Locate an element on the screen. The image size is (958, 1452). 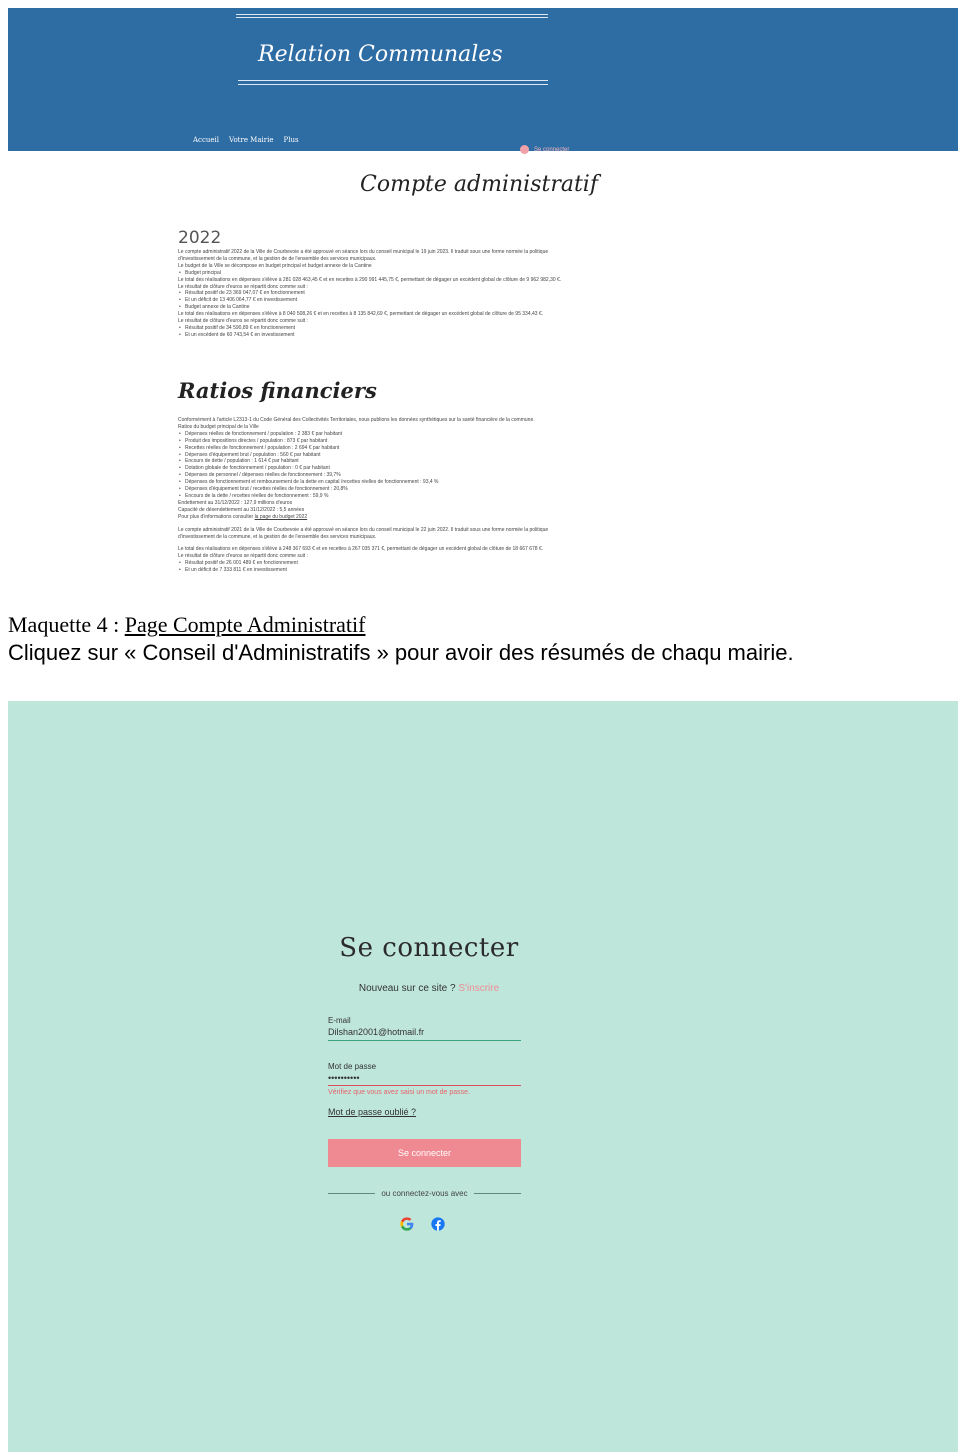
site-title: Relation Communales is located at coordinates (380, 54).